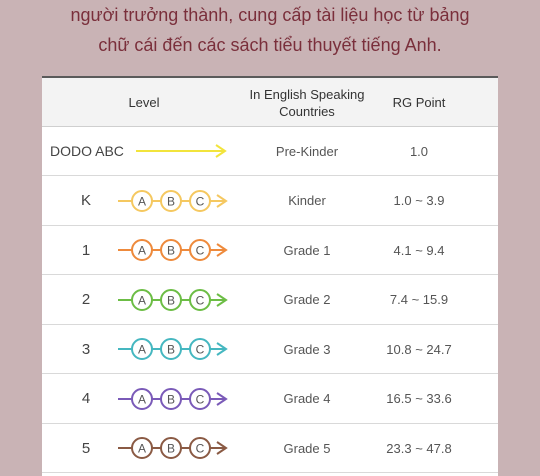 The width and height of the screenshot is (540, 476). I want to click on row-rg-point: 23.3 ~ 47.8, so click(419, 448).